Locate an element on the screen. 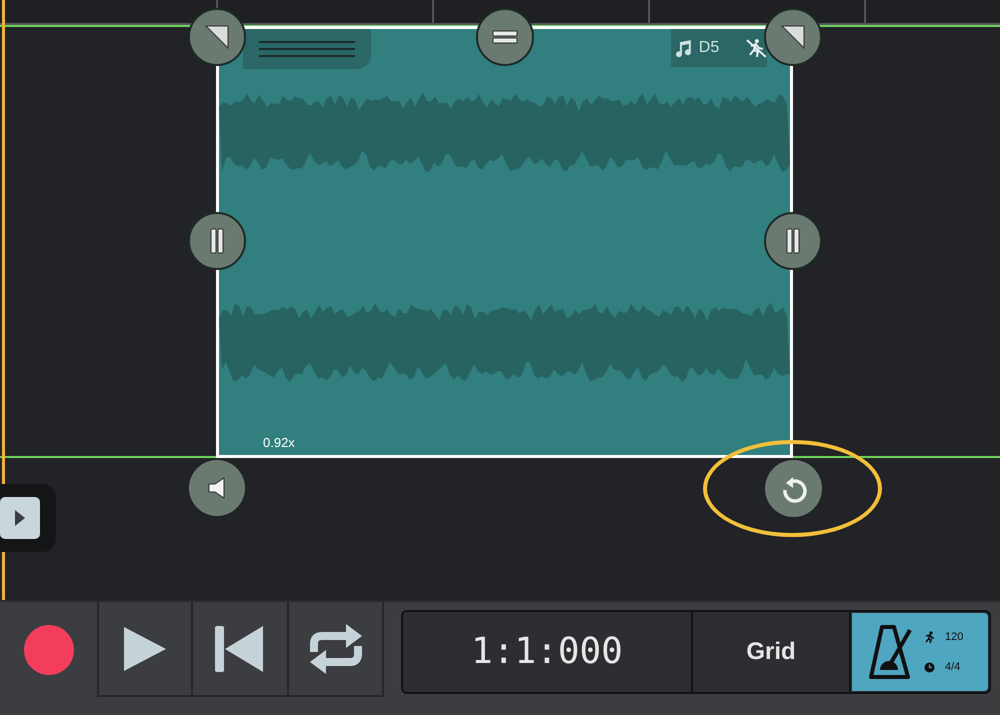  pitch-label: D5 is located at coordinates (709, 48).